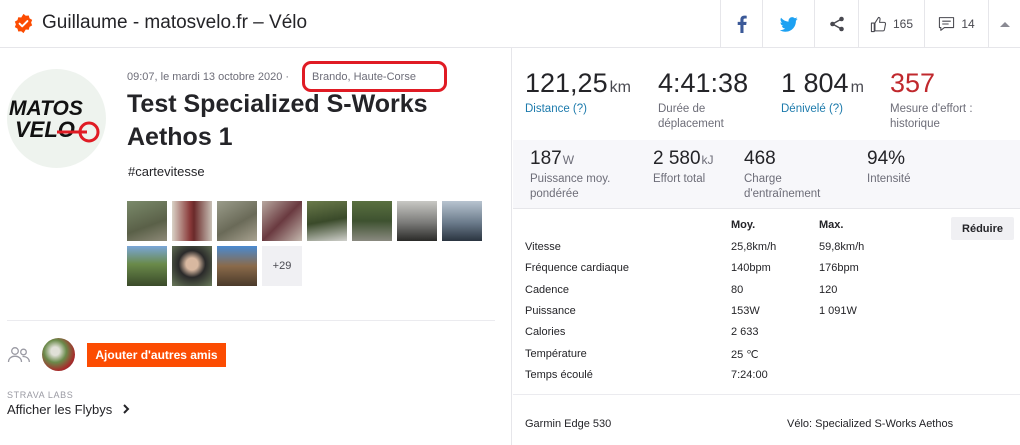 The height and width of the screenshot is (445, 1020). I want to click on stat-elevation: 1 804 m Dénivelé (?), so click(822, 92).